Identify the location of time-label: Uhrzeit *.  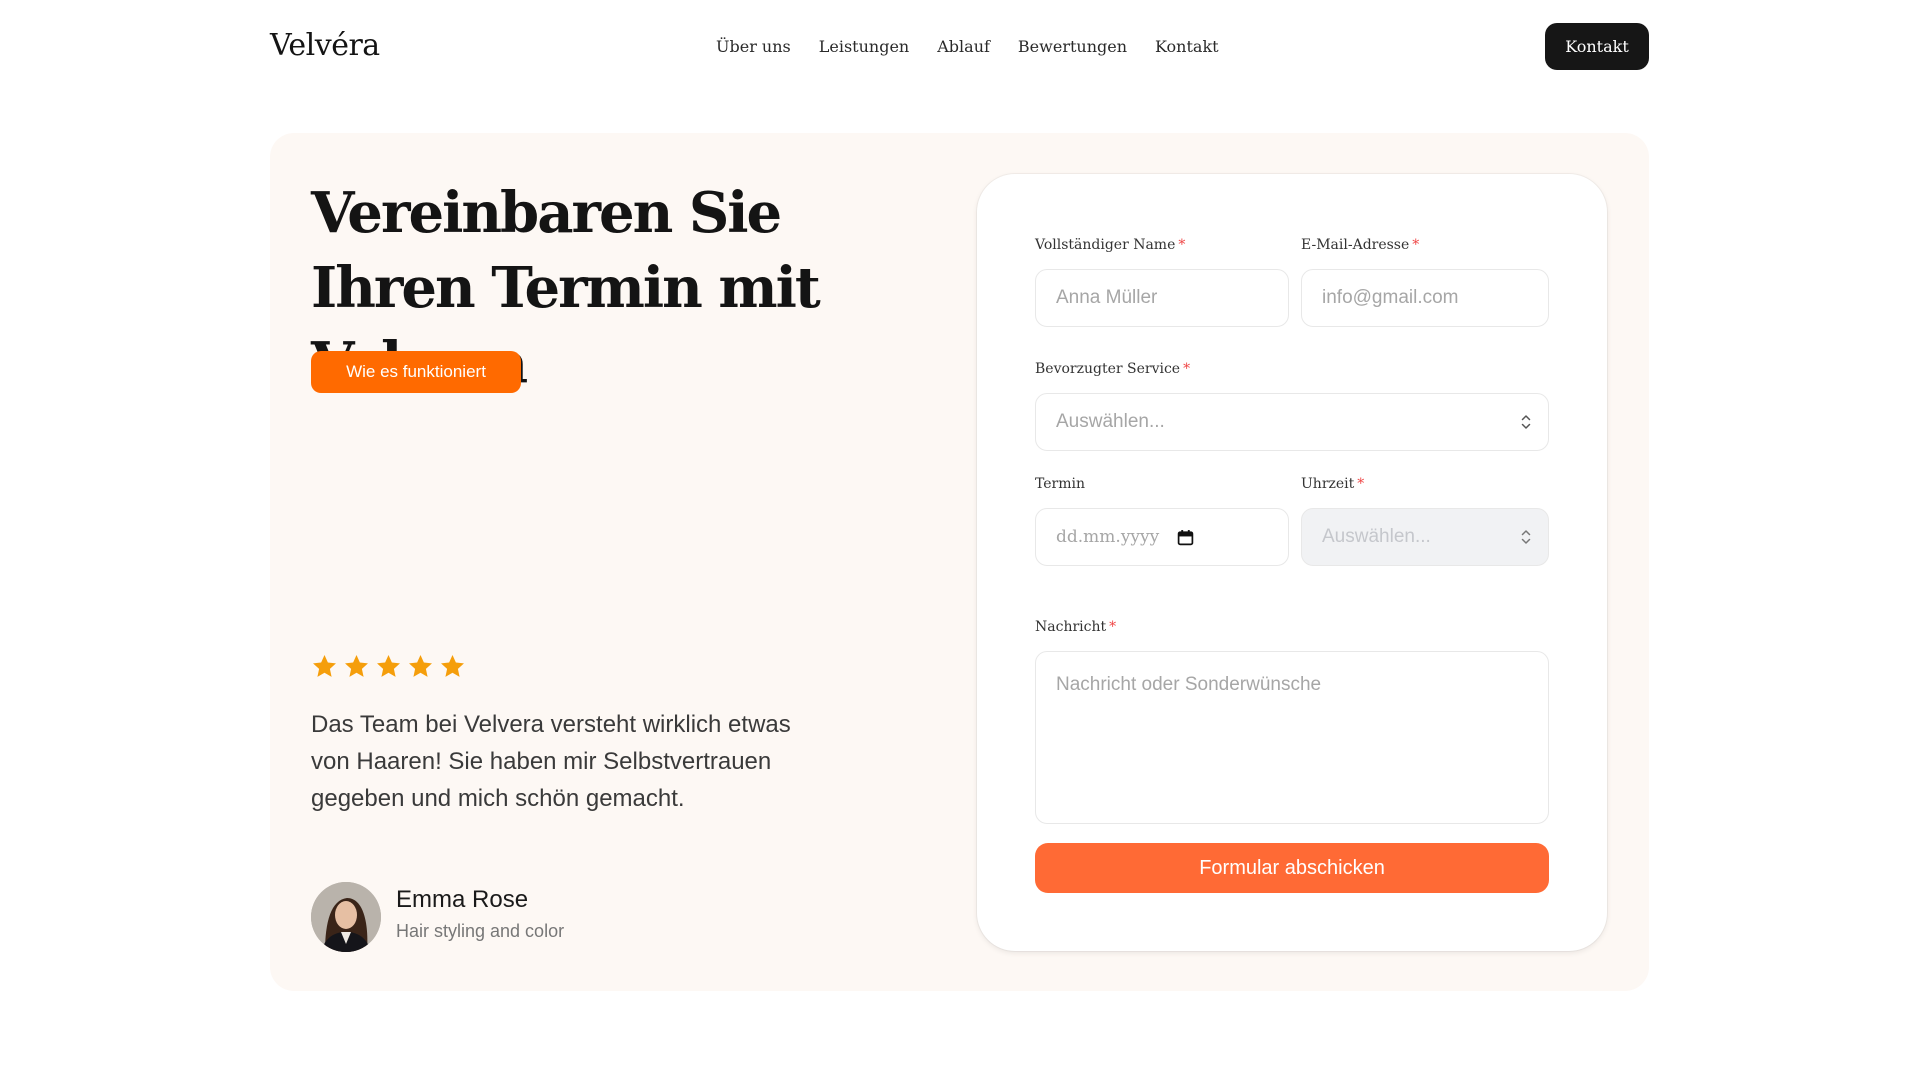
(1333, 484).